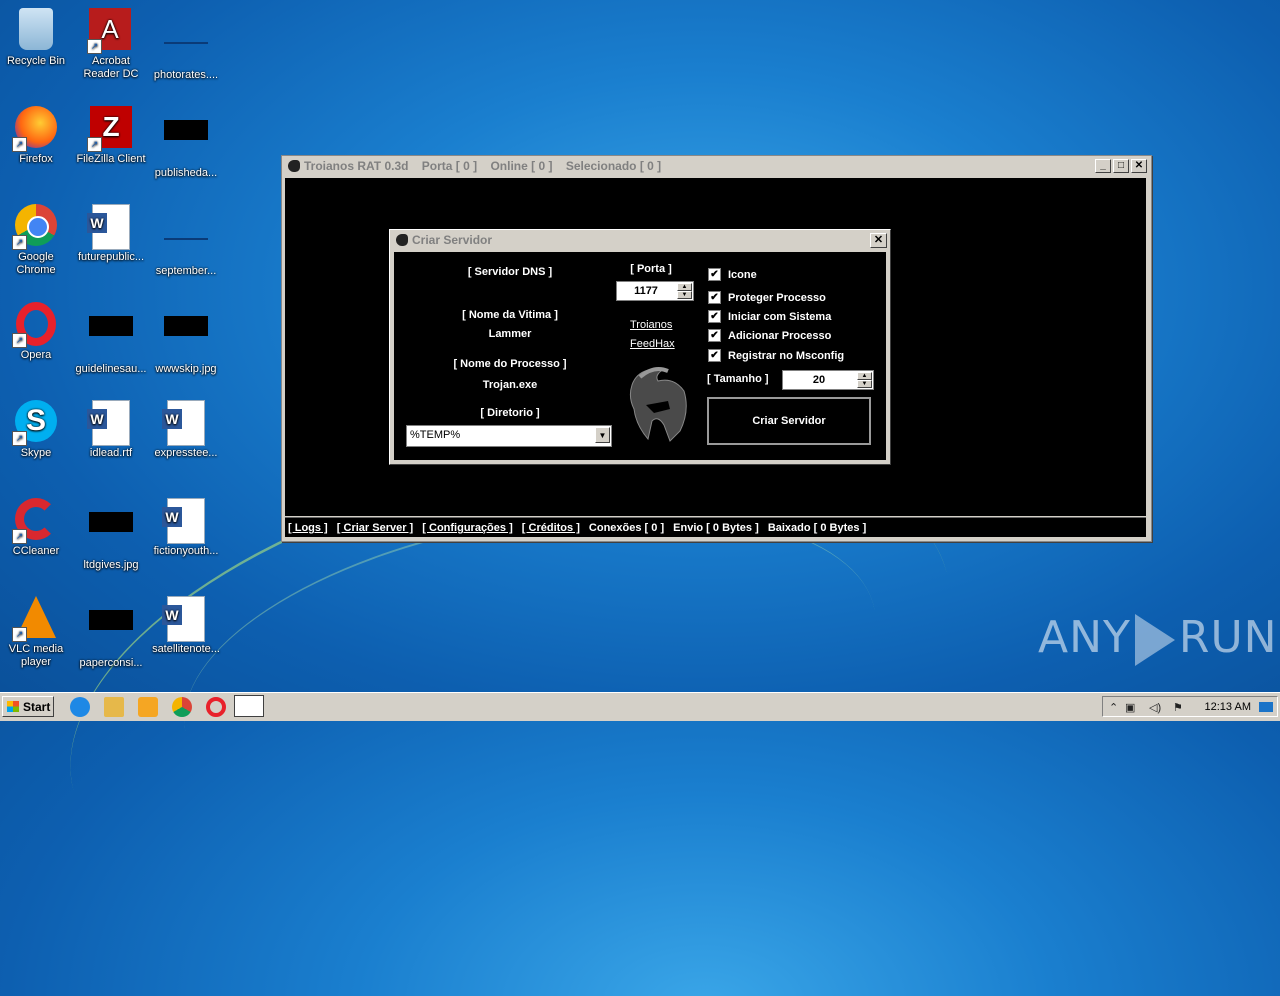  Describe the element at coordinates (510, 334) in the screenshot. I see `nome-vitima-value: Lammer` at that location.